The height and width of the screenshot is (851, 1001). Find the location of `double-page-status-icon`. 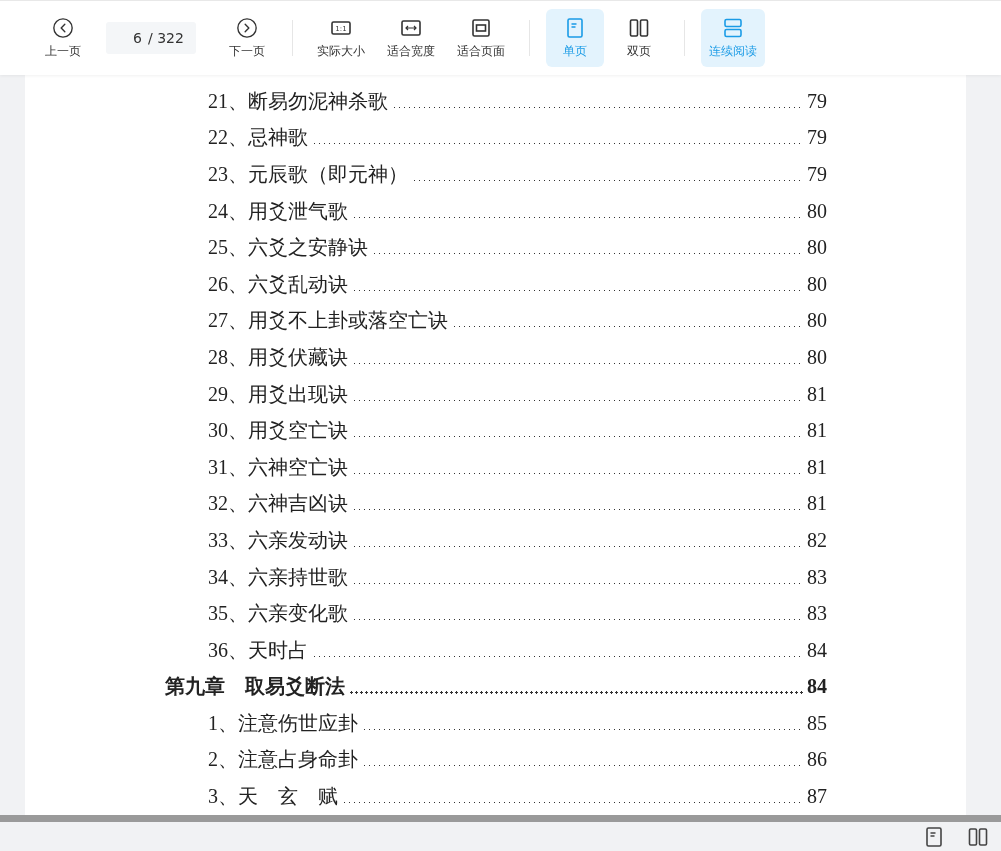

double-page-status-icon is located at coordinates (978, 836).